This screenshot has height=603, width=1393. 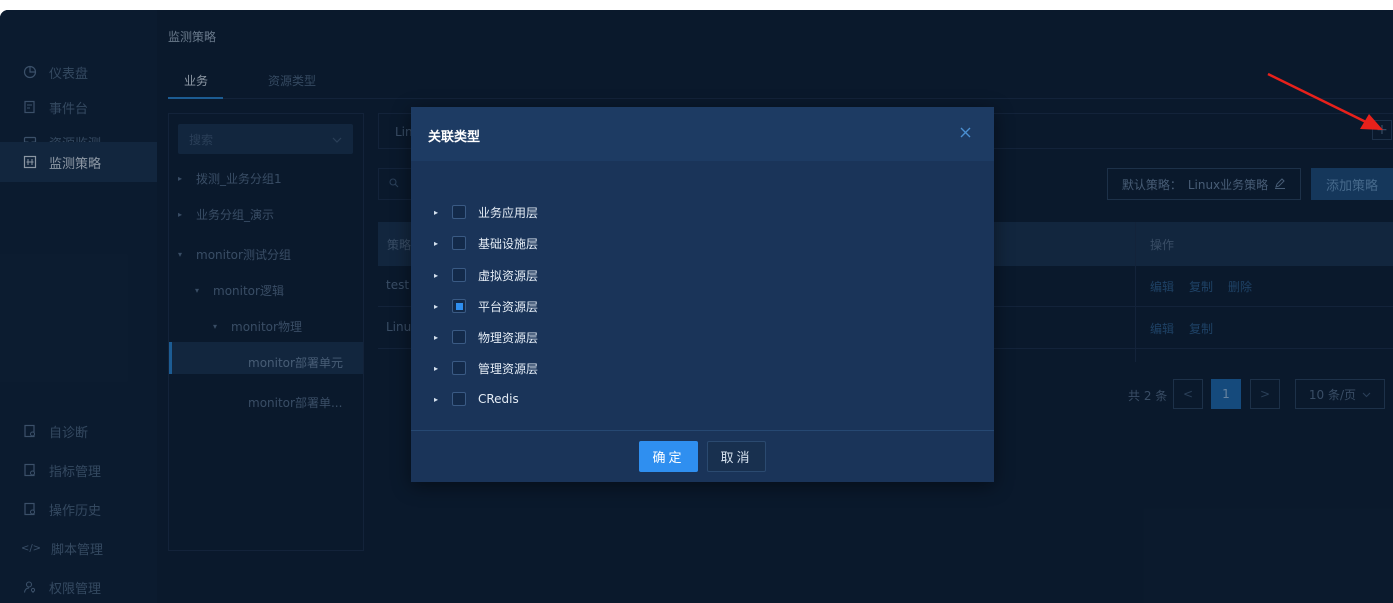 What do you see at coordinates (508, 275) in the screenshot?
I see `type-option-label: 虚拟资源层` at bounding box center [508, 275].